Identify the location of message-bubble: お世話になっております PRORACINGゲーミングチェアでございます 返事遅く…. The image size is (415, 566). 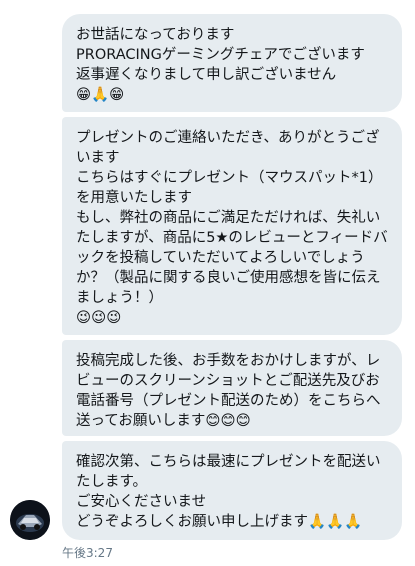
(232, 63).